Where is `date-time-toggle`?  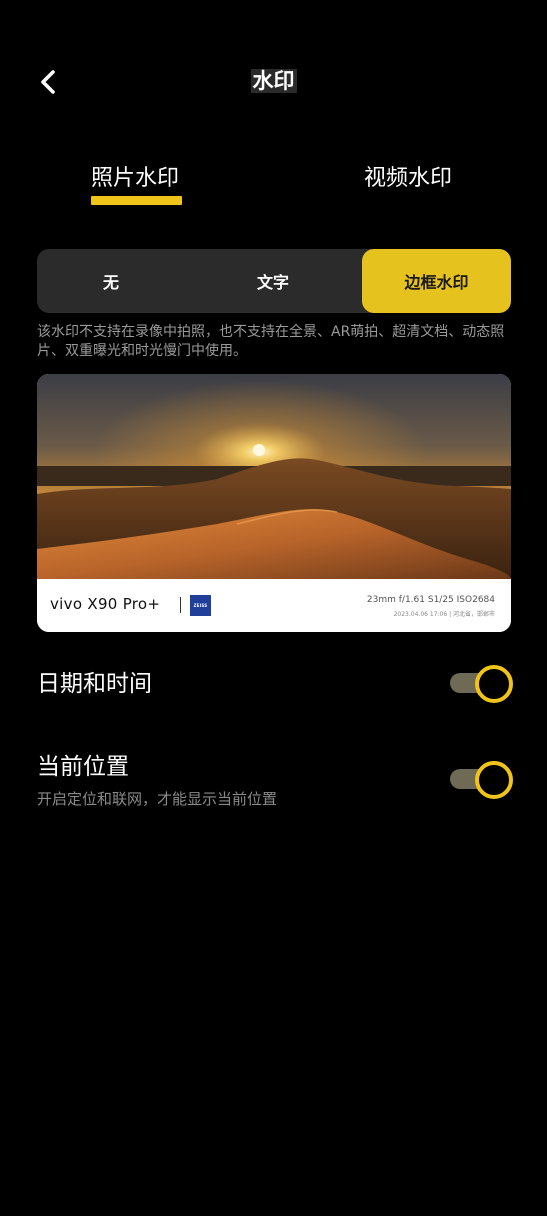
date-time-toggle is located at coordinates (481, 683).